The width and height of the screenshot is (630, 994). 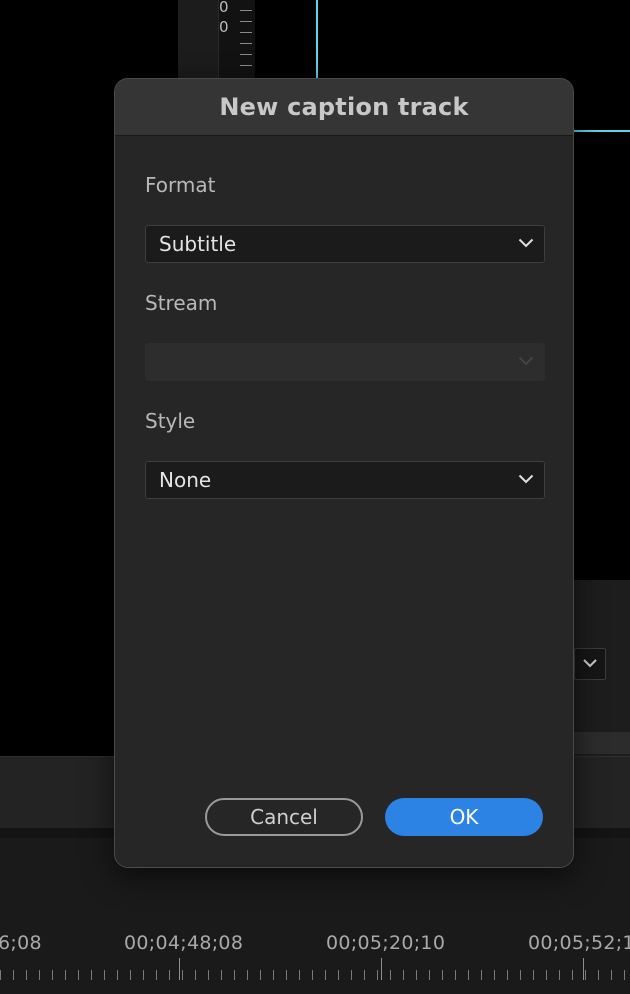 I want to click on timecode-label: 6;08, so click(x=21, y=943).